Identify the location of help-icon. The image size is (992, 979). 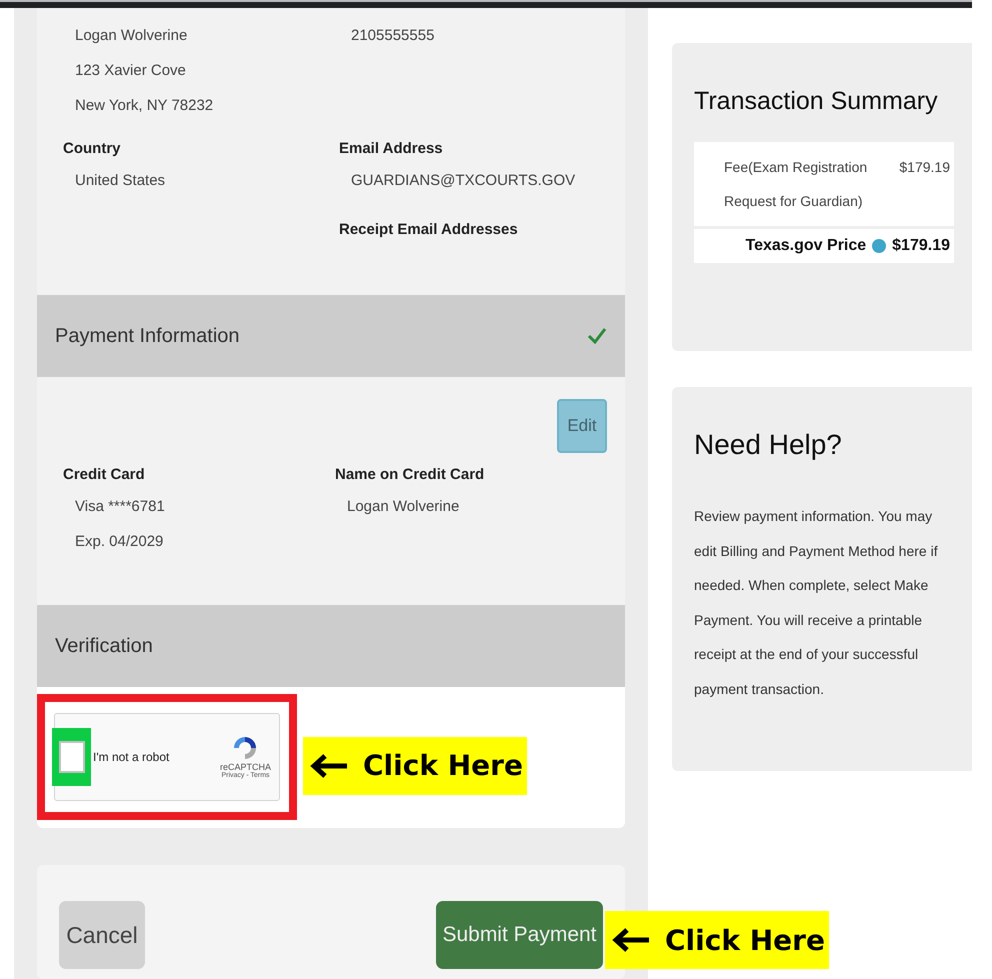
(879, 246).